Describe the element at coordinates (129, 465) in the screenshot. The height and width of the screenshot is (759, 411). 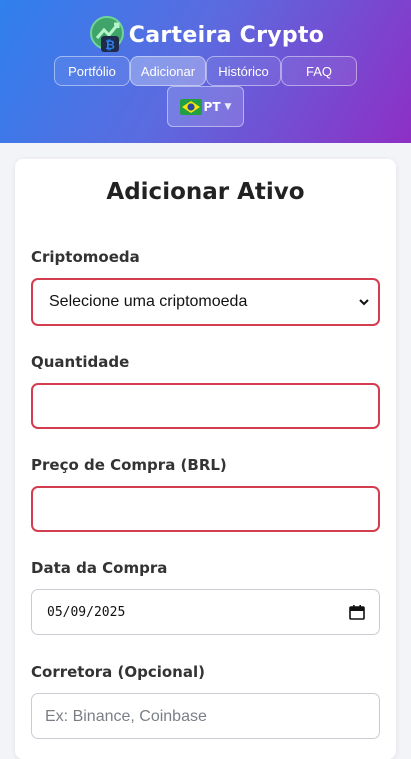
I see `price-label: Preço de Compra (BRL)` at that location.